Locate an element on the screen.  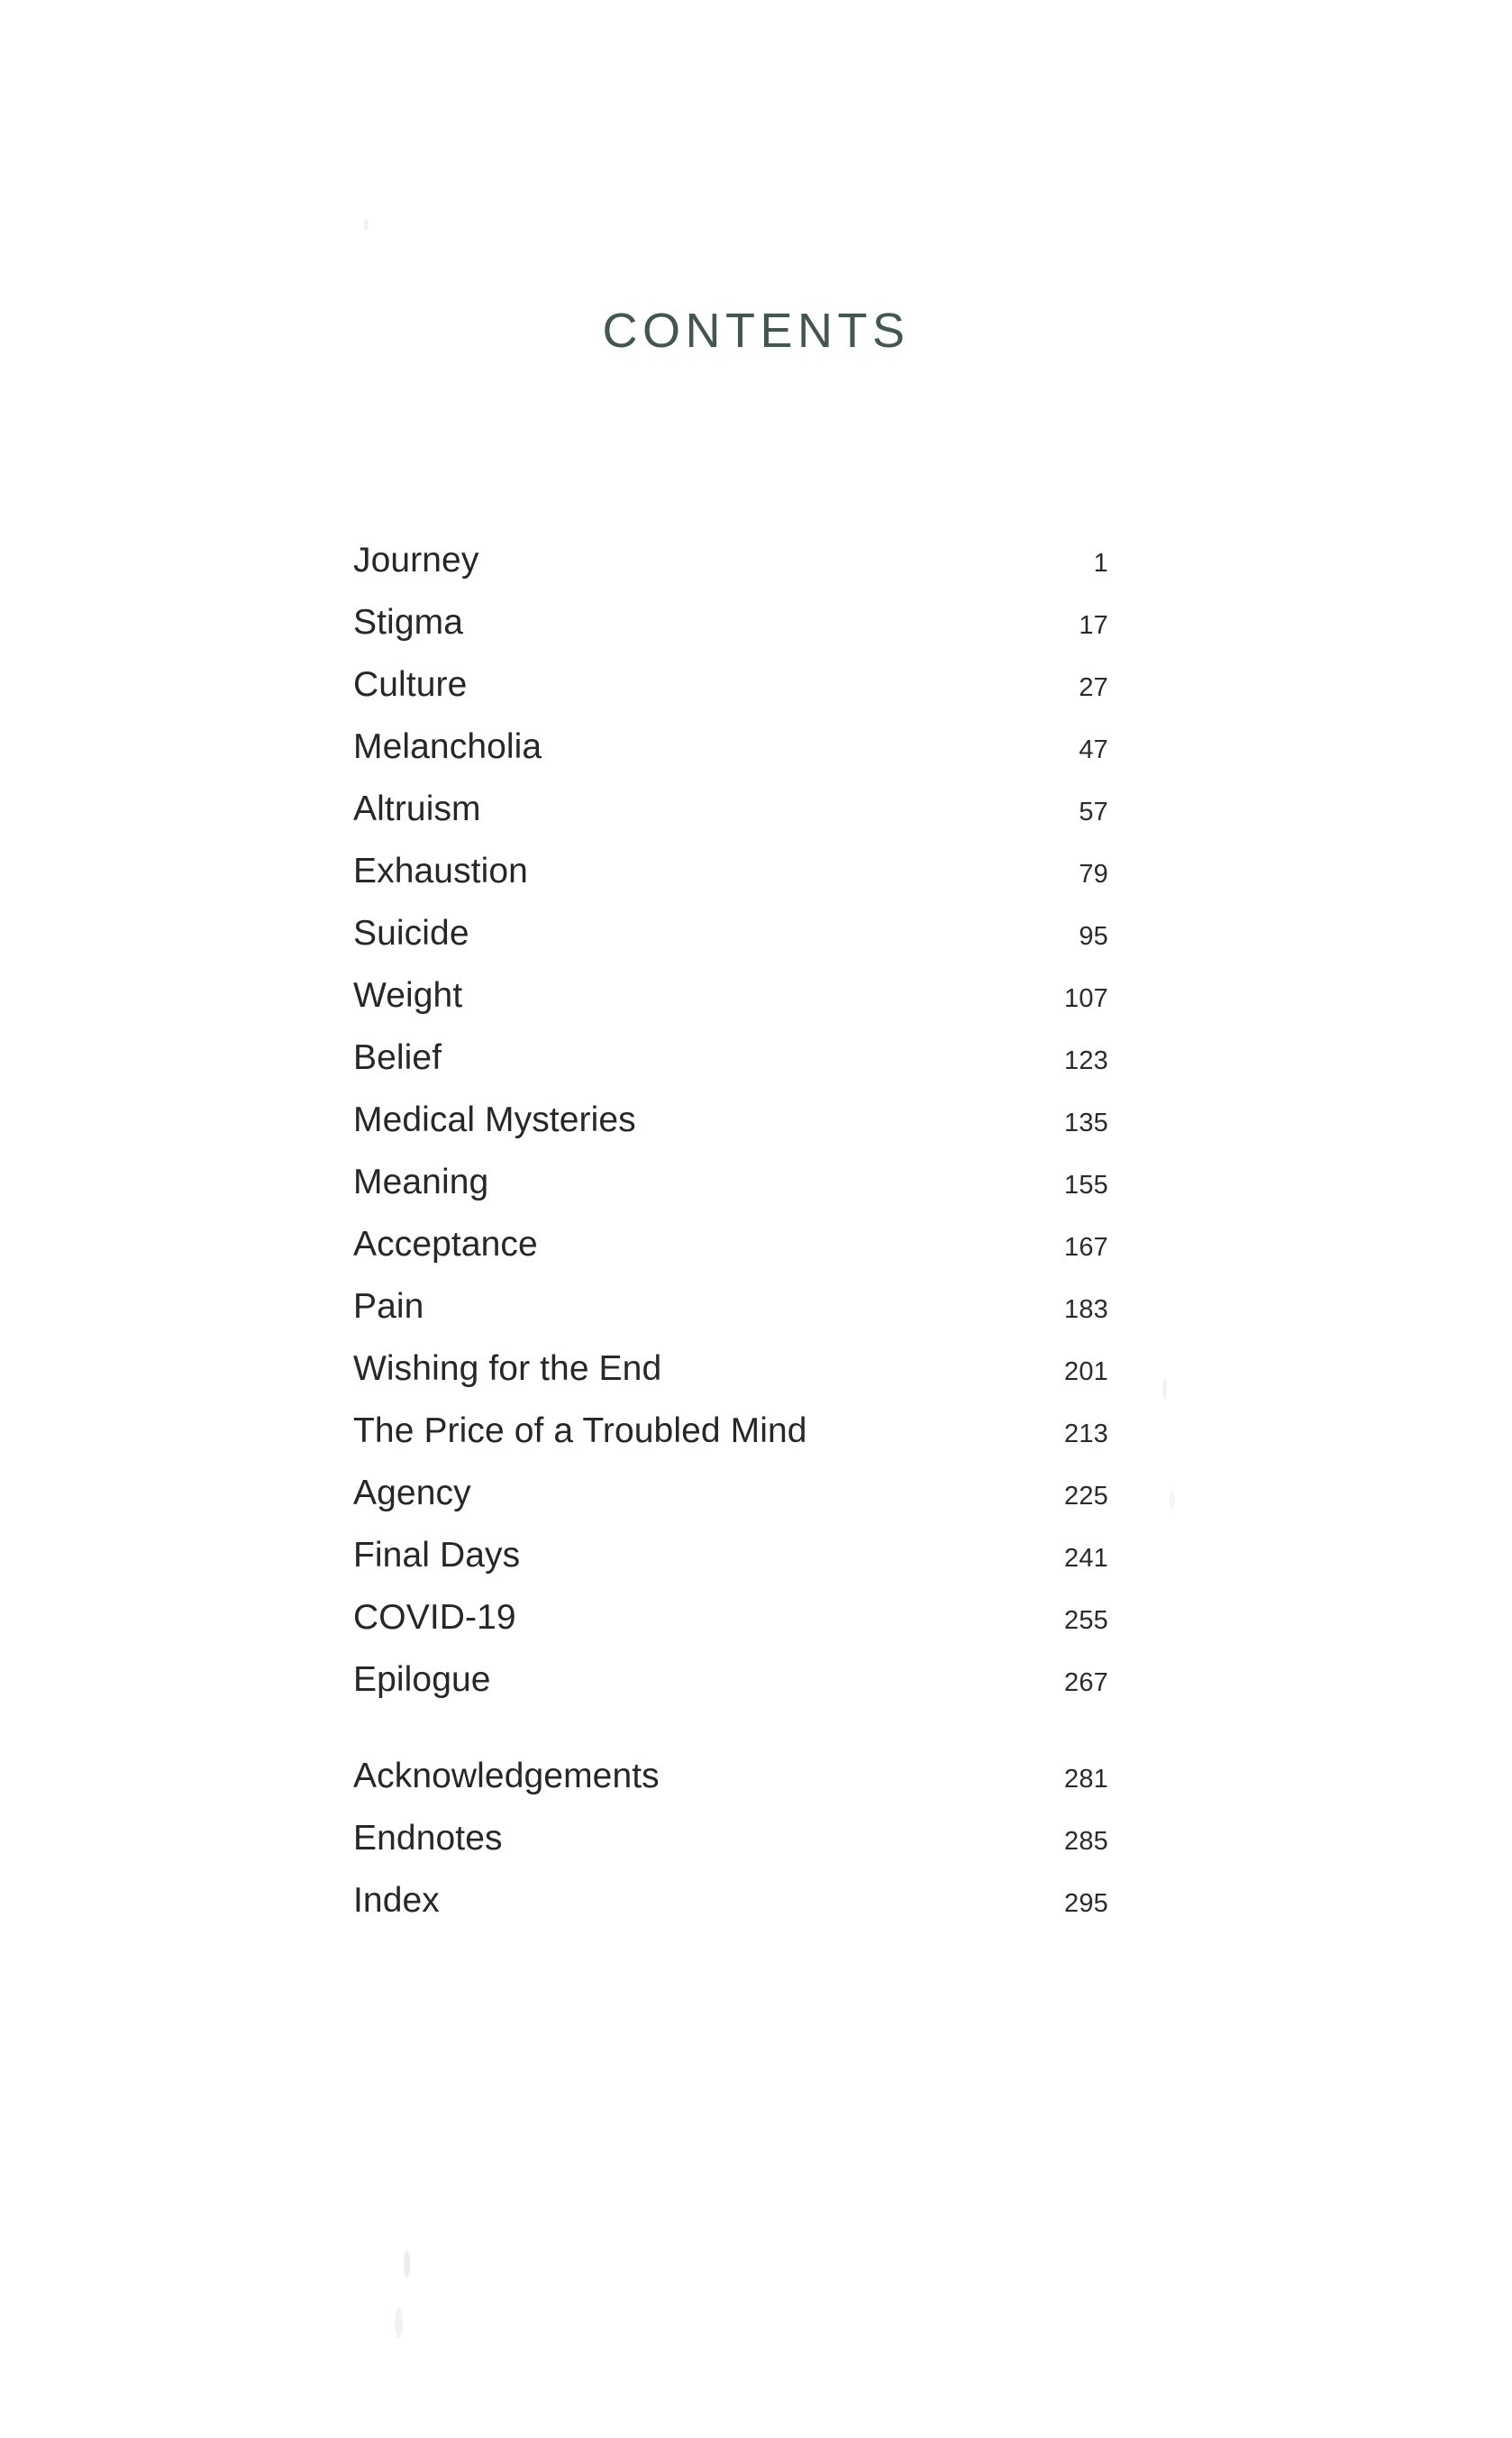
toc-entry: Meaning 155 is located at coordinates (730, 1194).